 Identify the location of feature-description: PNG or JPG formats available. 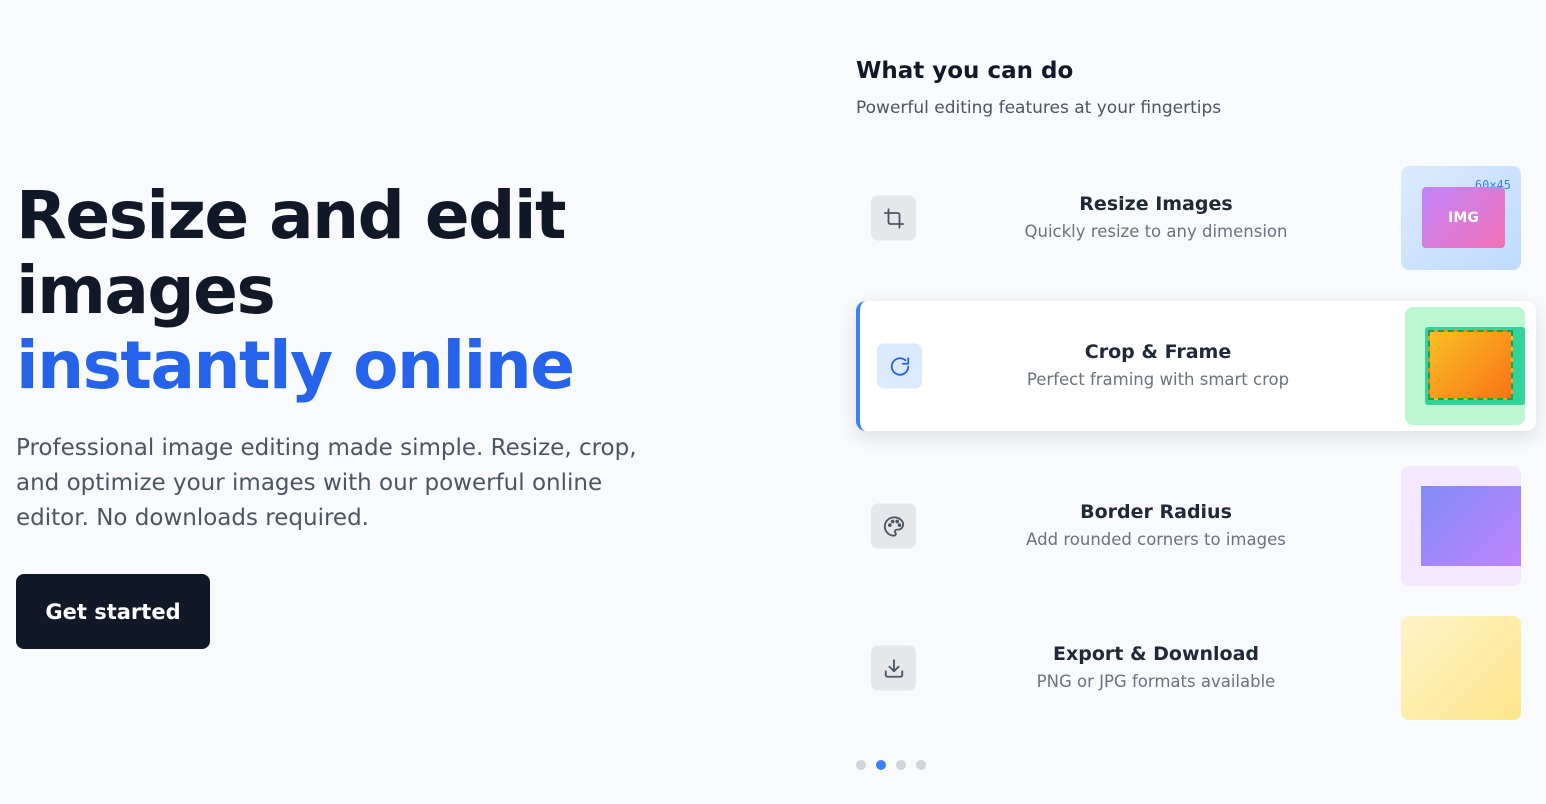
(1156, 681).